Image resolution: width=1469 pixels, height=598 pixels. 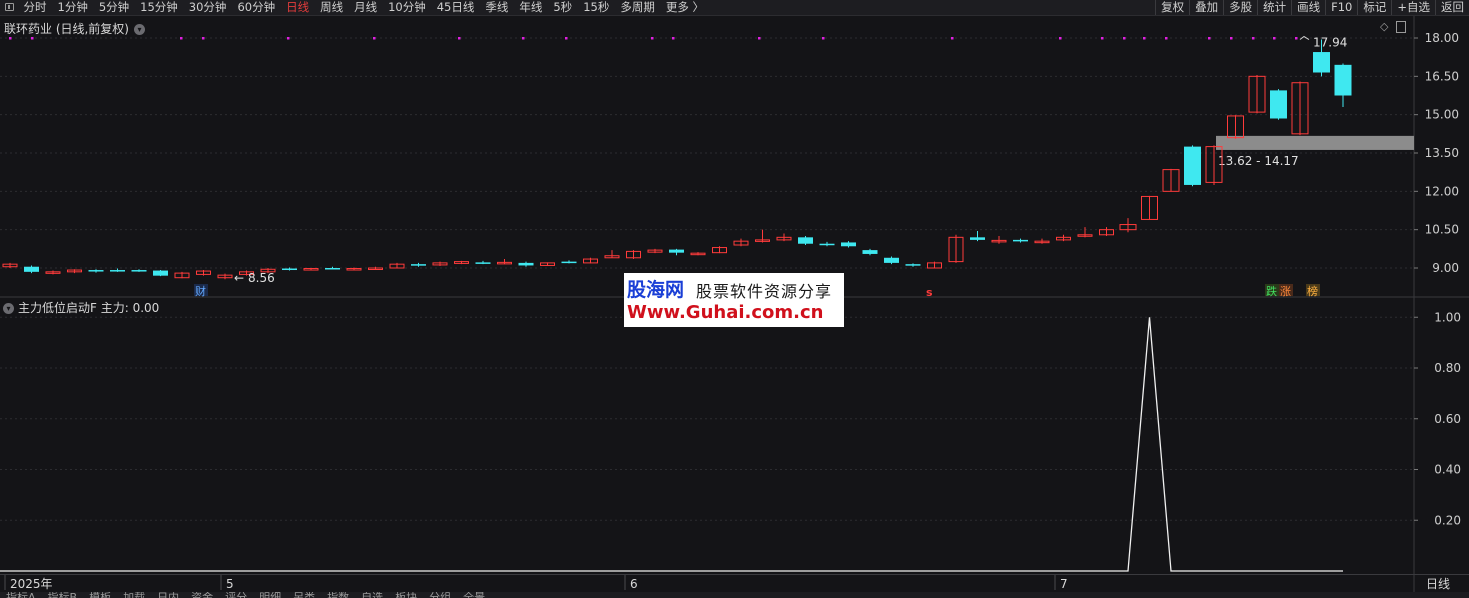 I want to click on price-tick-label: 12.00, so click(x=1442, y=191).